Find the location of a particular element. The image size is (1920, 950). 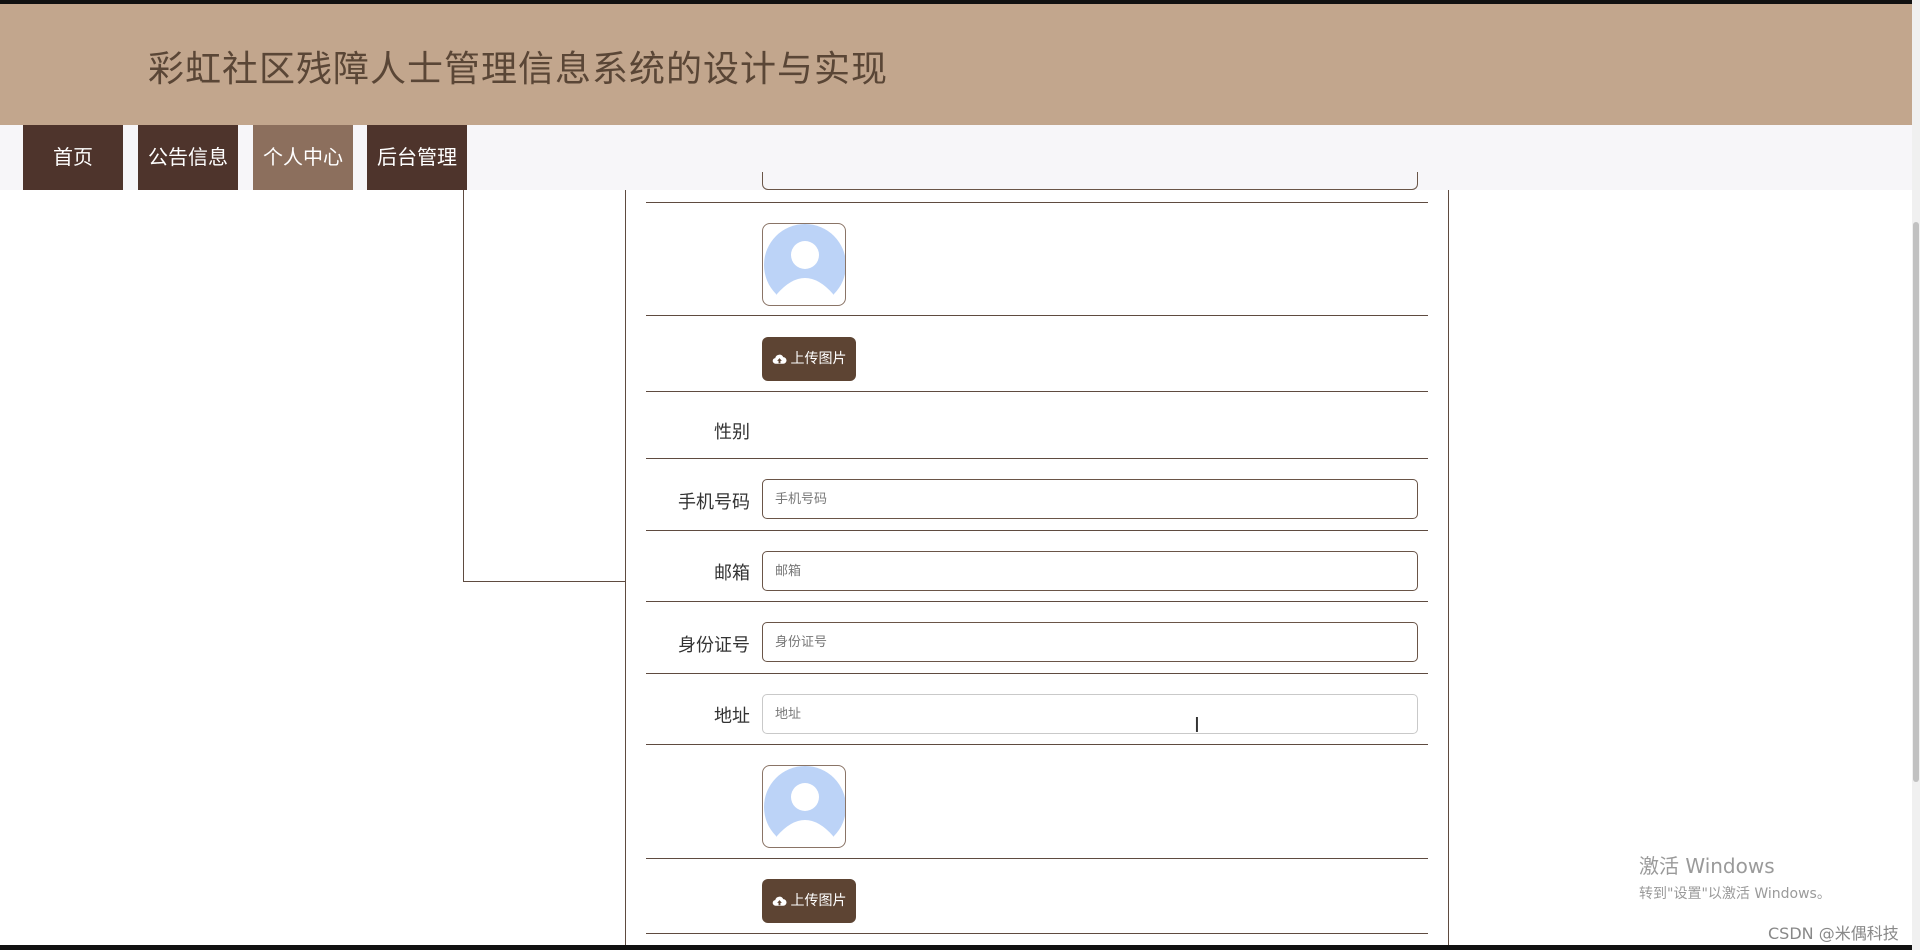

activate-title: 激活 Windows is located at coordinates (1707, 866).